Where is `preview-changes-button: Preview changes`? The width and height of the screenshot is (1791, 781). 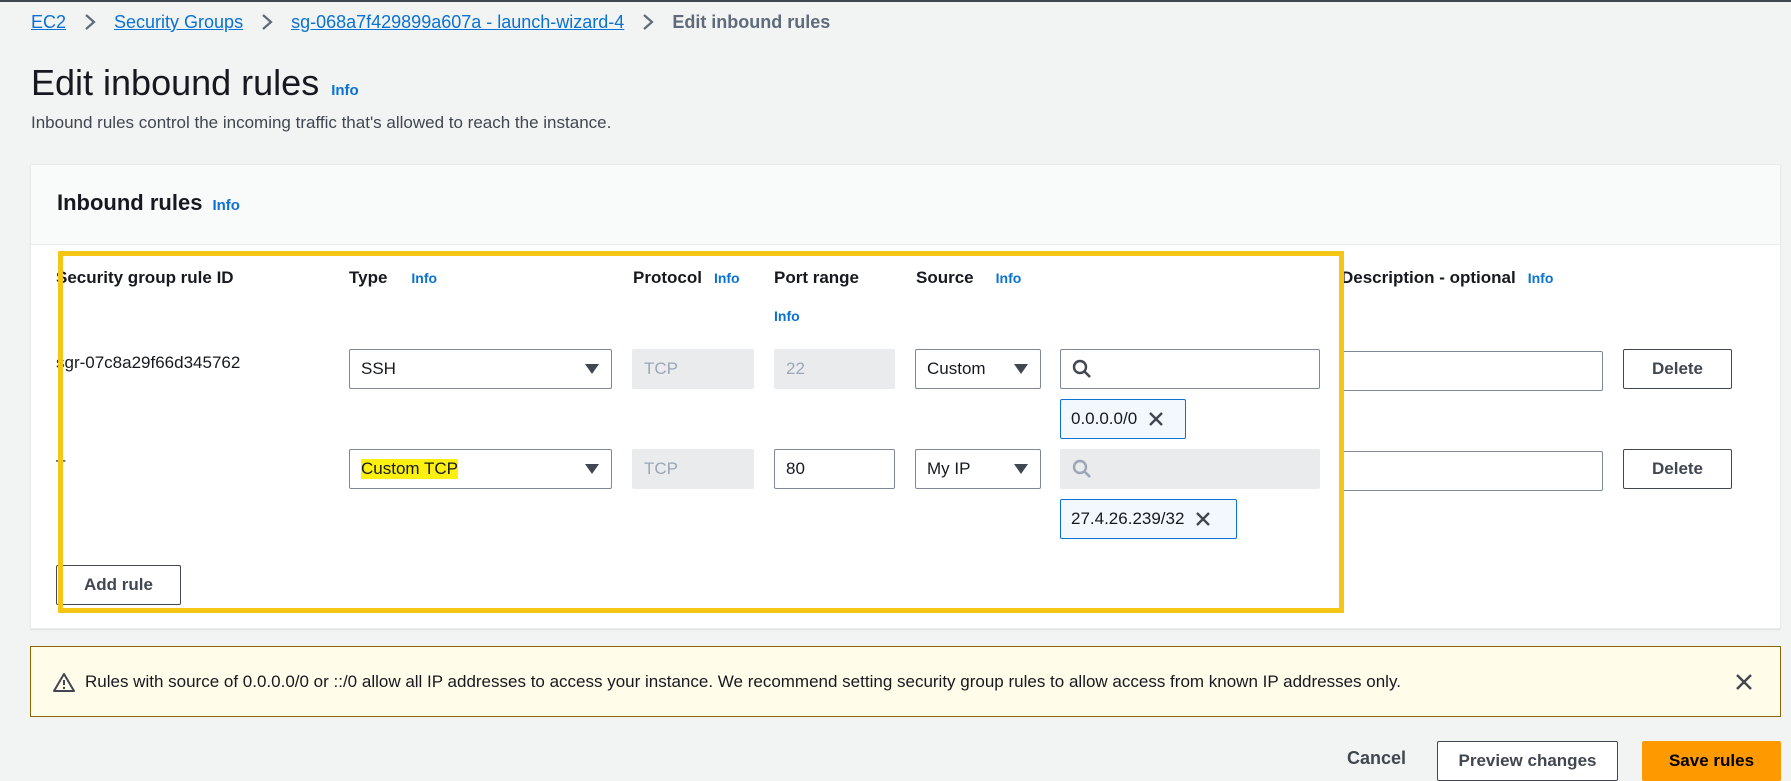
preview-changes-button: Preview changes is located at coordinates (1527, 761).